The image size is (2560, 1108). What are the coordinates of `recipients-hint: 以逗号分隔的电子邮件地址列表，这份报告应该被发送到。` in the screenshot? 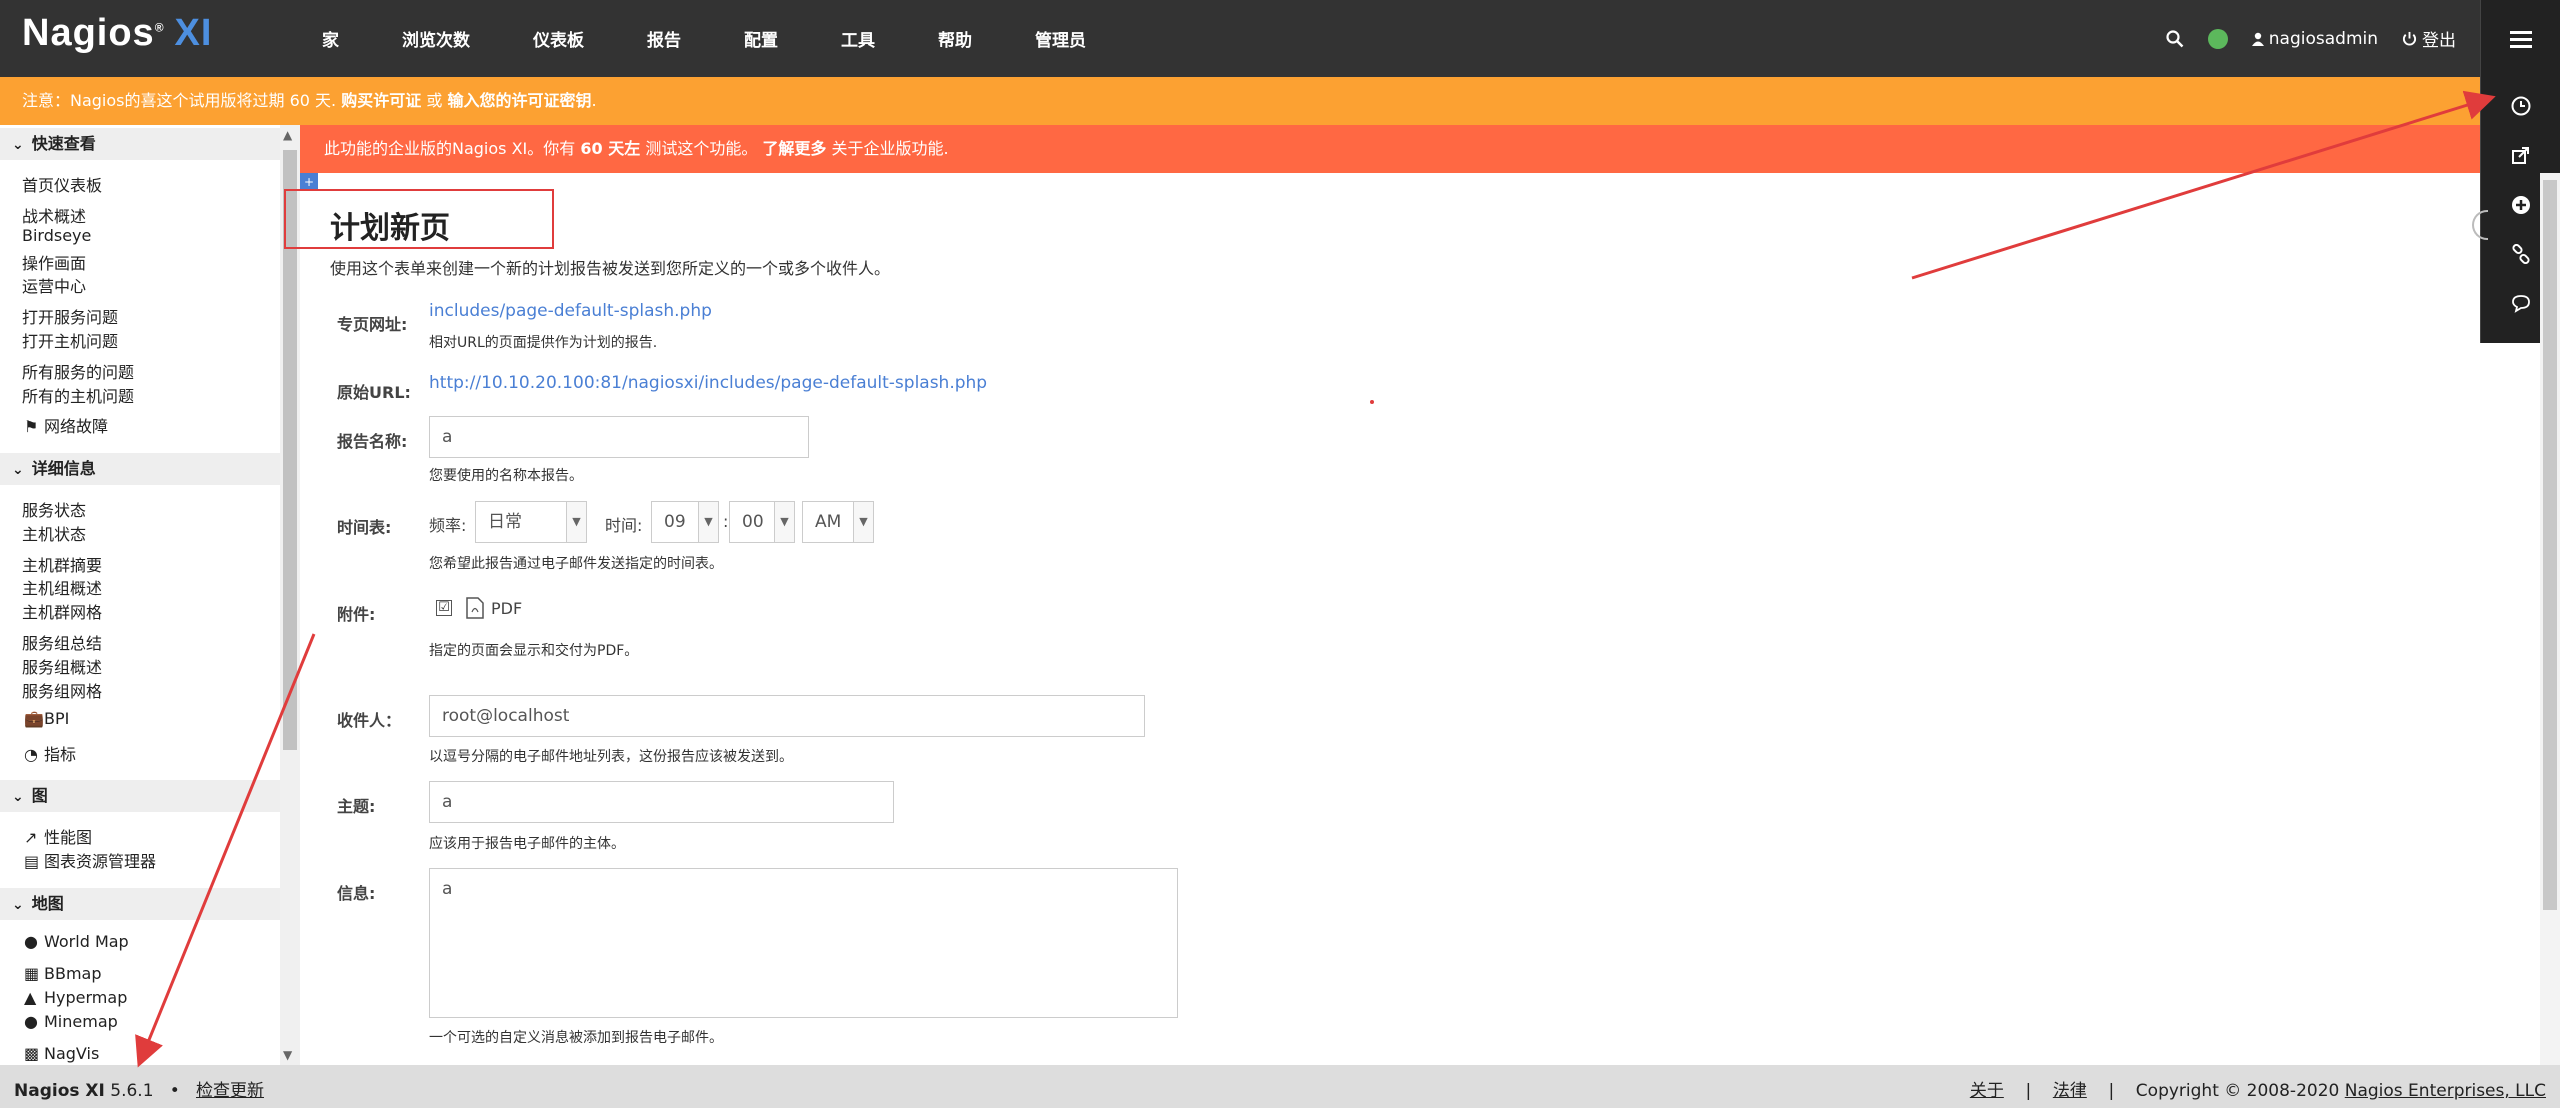 It's located at (611, 757).